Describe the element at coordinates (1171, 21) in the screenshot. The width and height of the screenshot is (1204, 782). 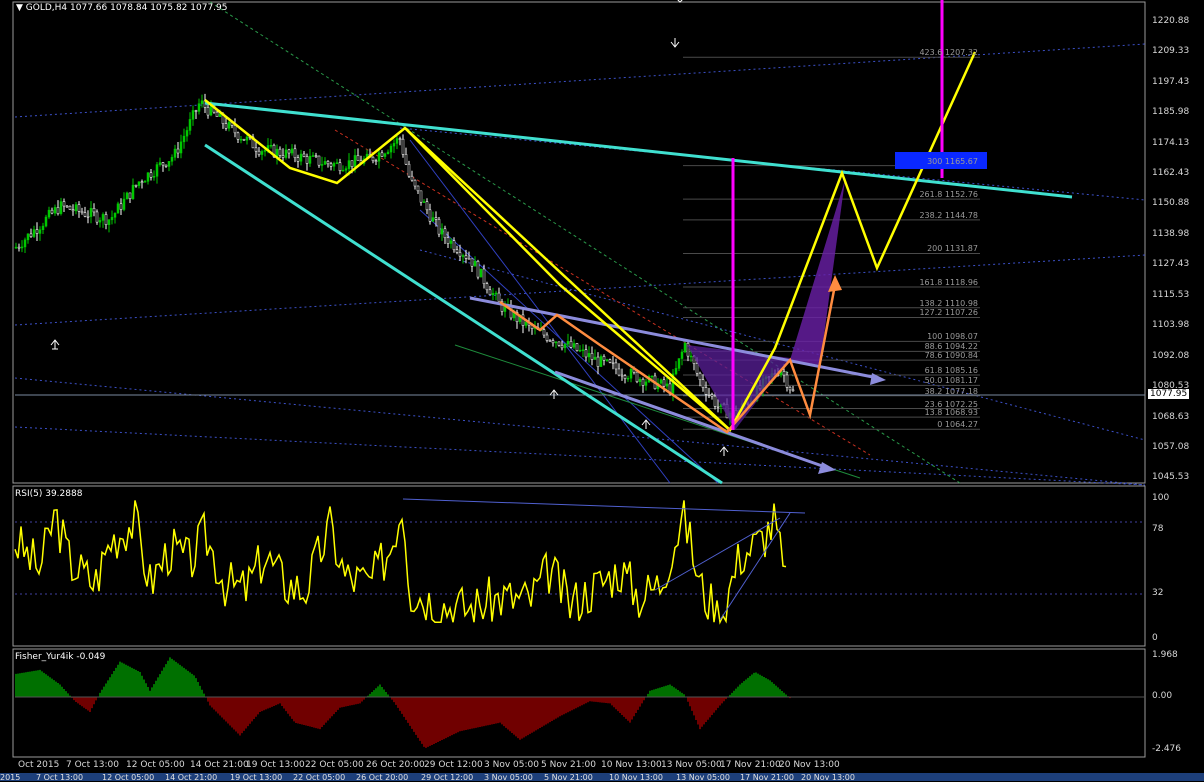
I see `price-tick-label: 1220.88` at that location.